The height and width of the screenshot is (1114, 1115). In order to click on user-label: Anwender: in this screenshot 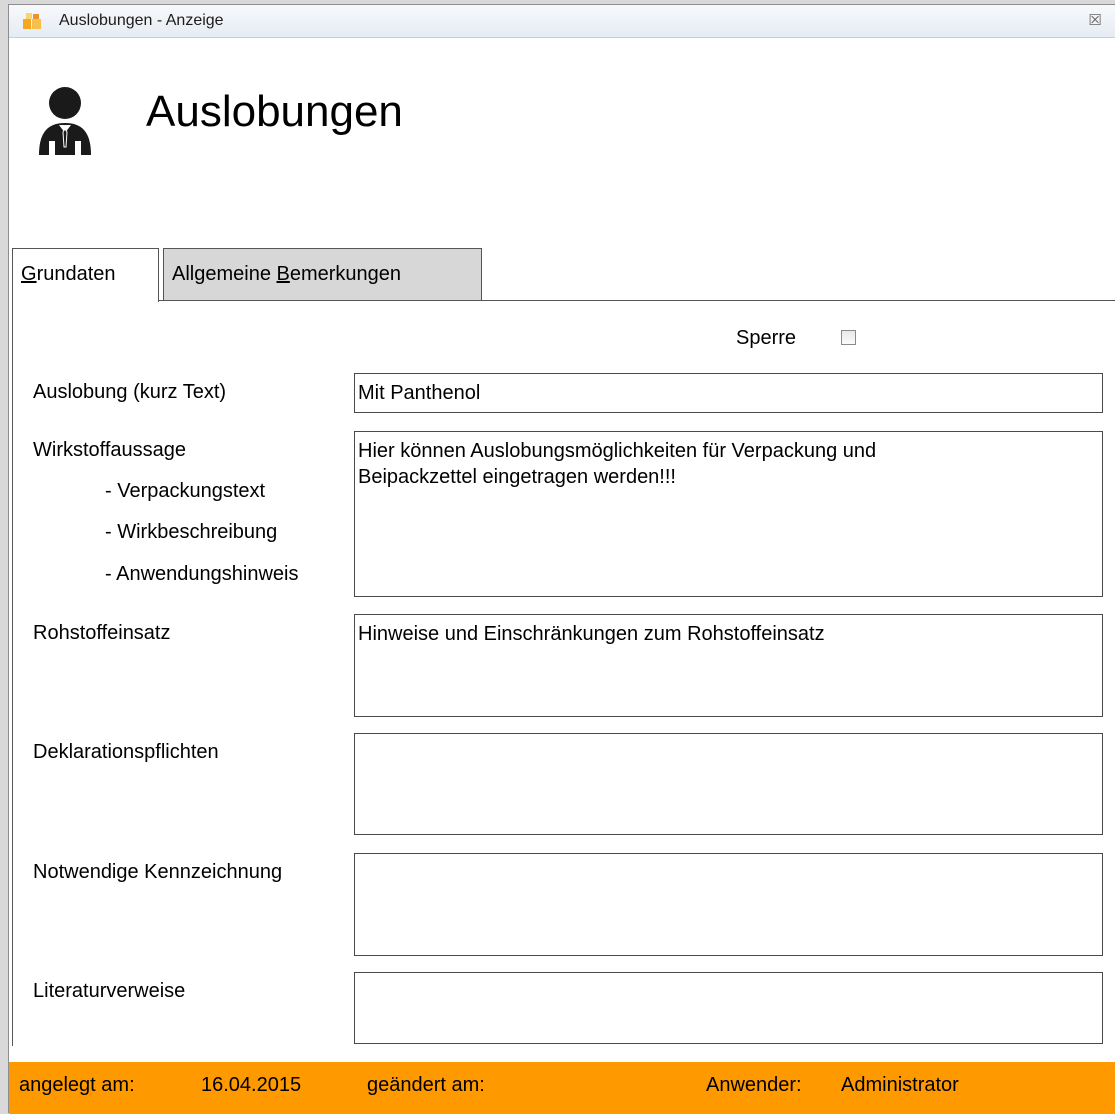, I will do `click(754, 1085)`.